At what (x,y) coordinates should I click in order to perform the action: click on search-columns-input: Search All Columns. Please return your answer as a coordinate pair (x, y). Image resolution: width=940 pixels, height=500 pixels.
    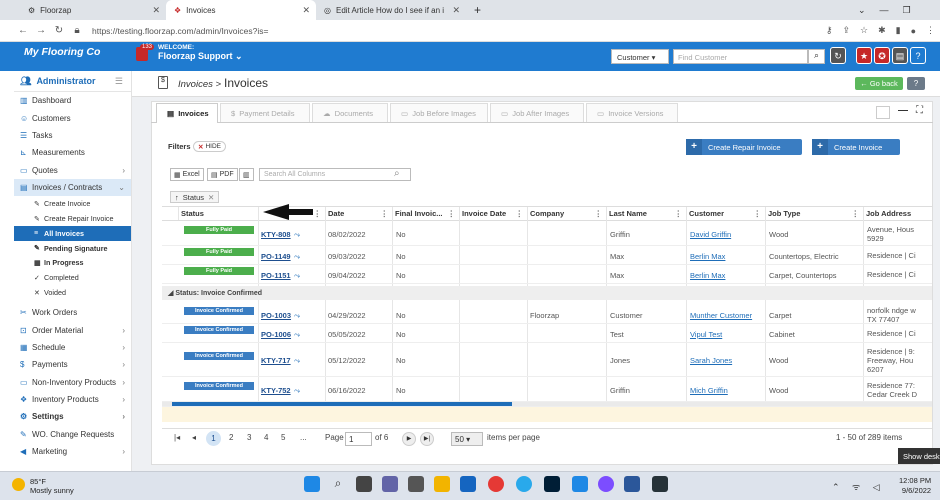
    Looking at the image, I should click on (335, 174).